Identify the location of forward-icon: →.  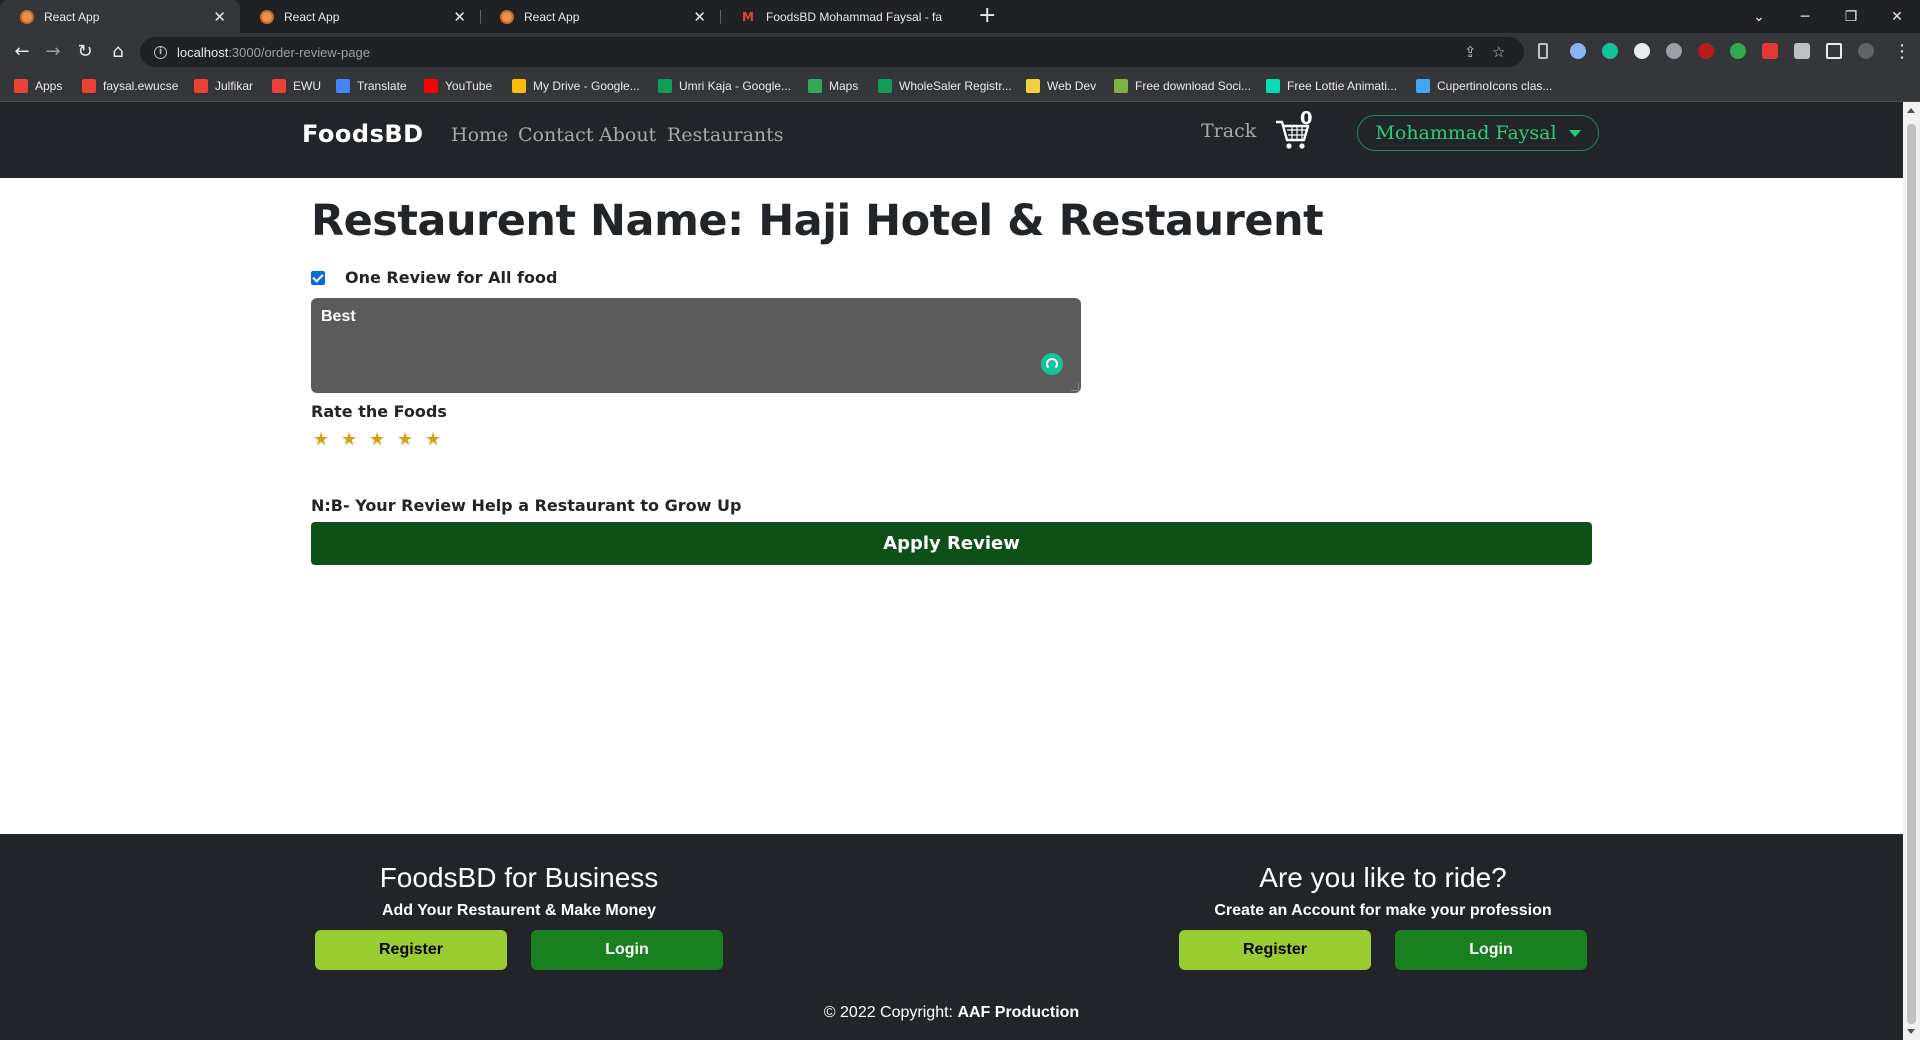
(53, 52).